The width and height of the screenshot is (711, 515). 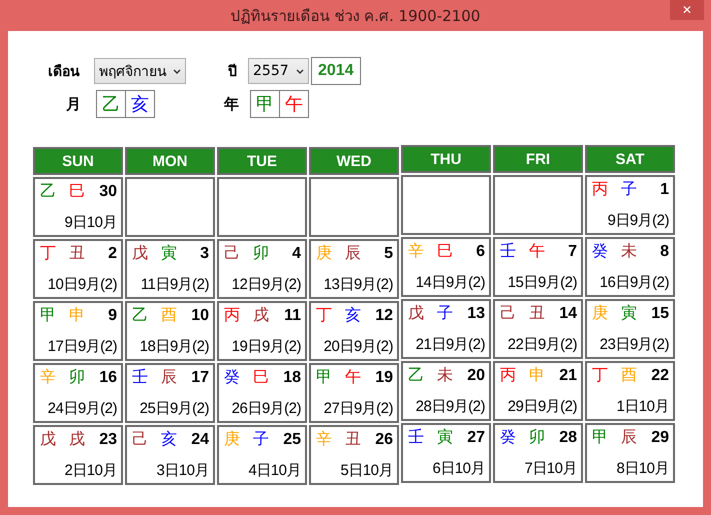 What do you see at coordinates (177, 71) in the screenshot?
I see `caret-icon` at bounding box center [177, 71].